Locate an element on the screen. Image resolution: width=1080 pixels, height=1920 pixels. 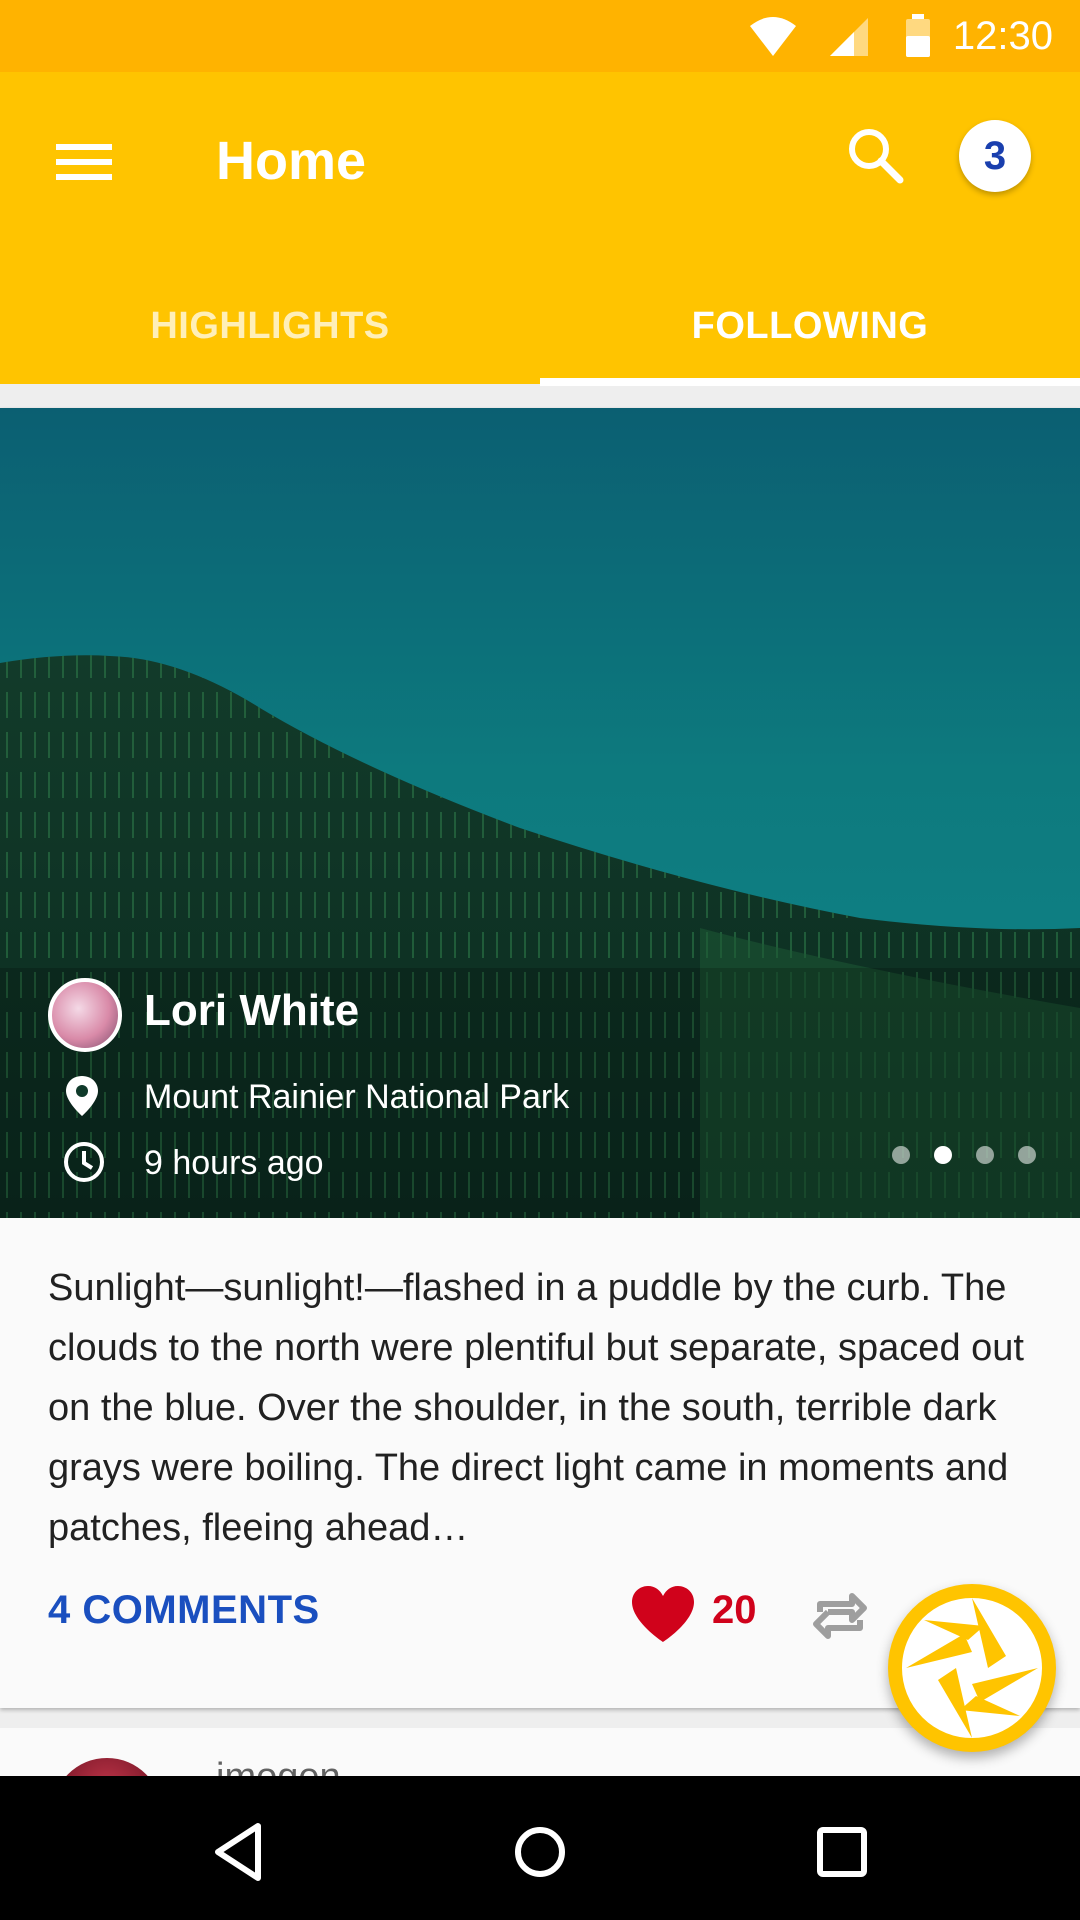
menu-button is located at coordinates (85, 162).